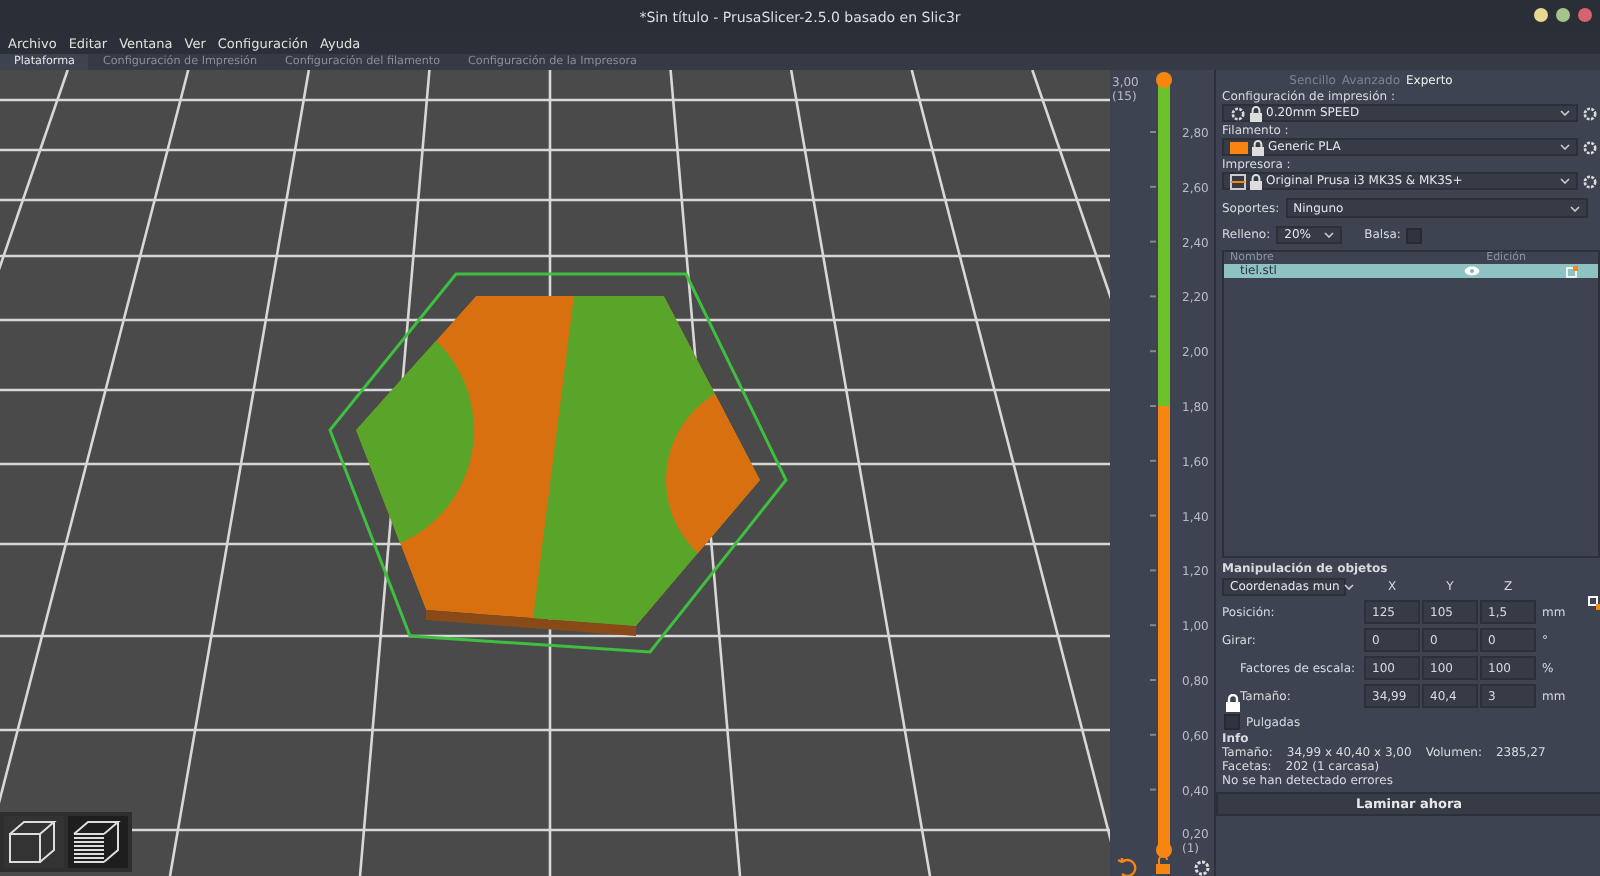  What do you see at coordinates (98, 842) in the screenshot?
I see `layers-view-icon` at bounding box center [98, 842].